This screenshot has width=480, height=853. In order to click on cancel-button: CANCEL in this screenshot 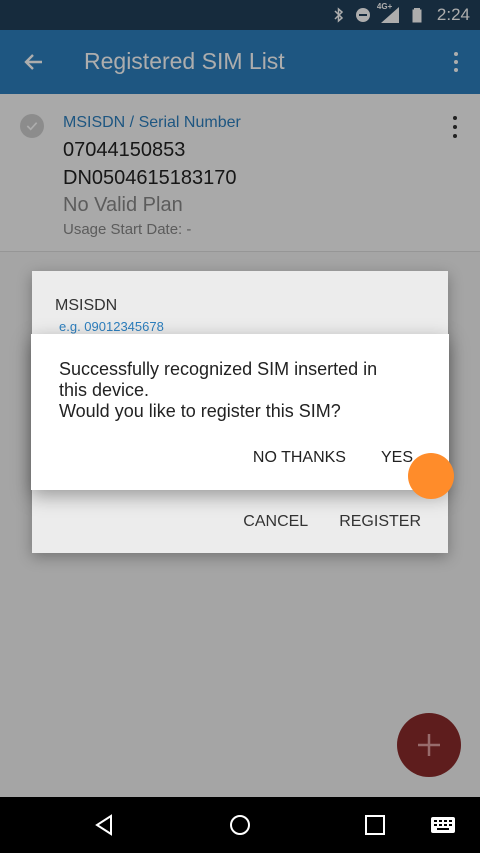, I will do `click(275, 522)`.